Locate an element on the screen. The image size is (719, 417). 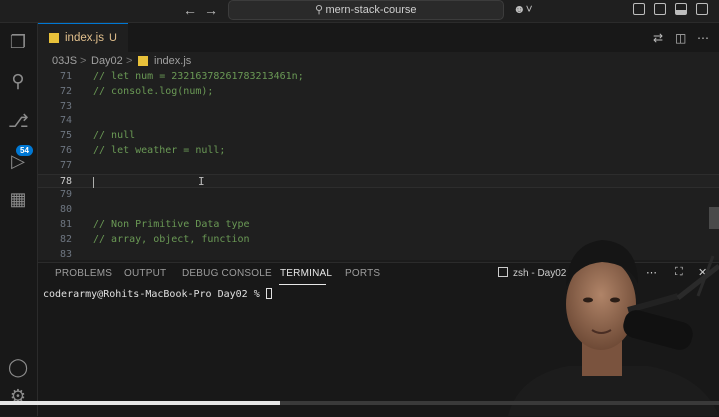
code-text: // Non Primitive Data type is located at coordinates (171, 224).